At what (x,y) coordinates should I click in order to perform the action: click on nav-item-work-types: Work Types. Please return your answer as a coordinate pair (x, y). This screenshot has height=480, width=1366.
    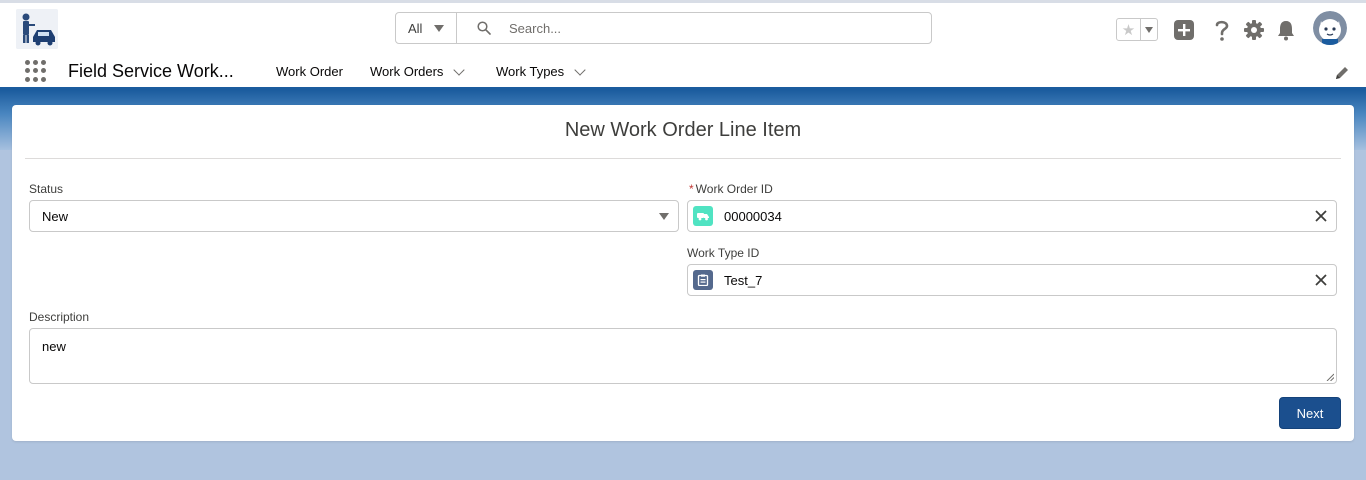
    Looking at the image, I should click on (541, 71).